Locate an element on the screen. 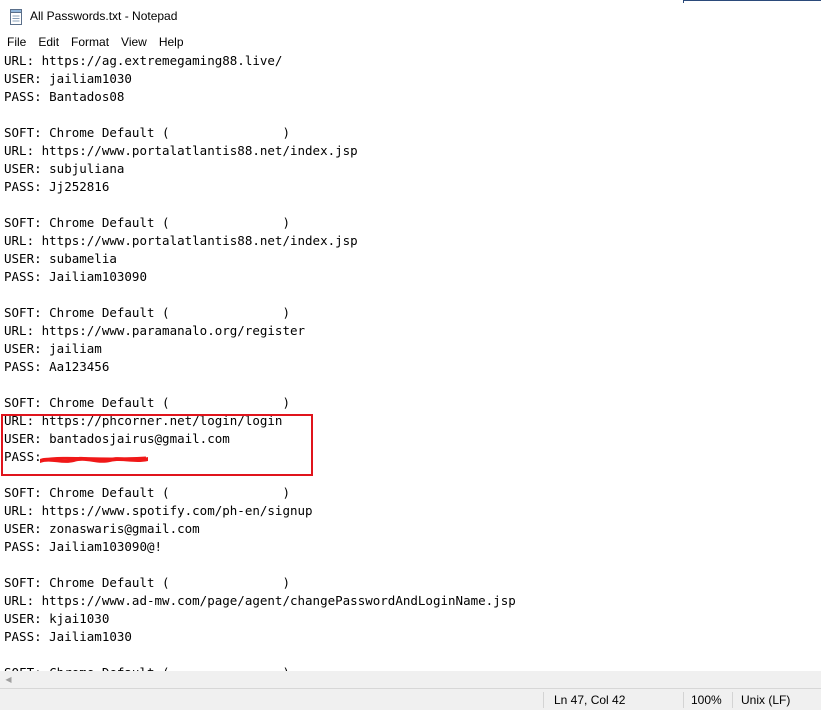 Image resolution: width=821 pixels, height=710 pixels. status-zoom: 100% is located at coordinates (706, 700).